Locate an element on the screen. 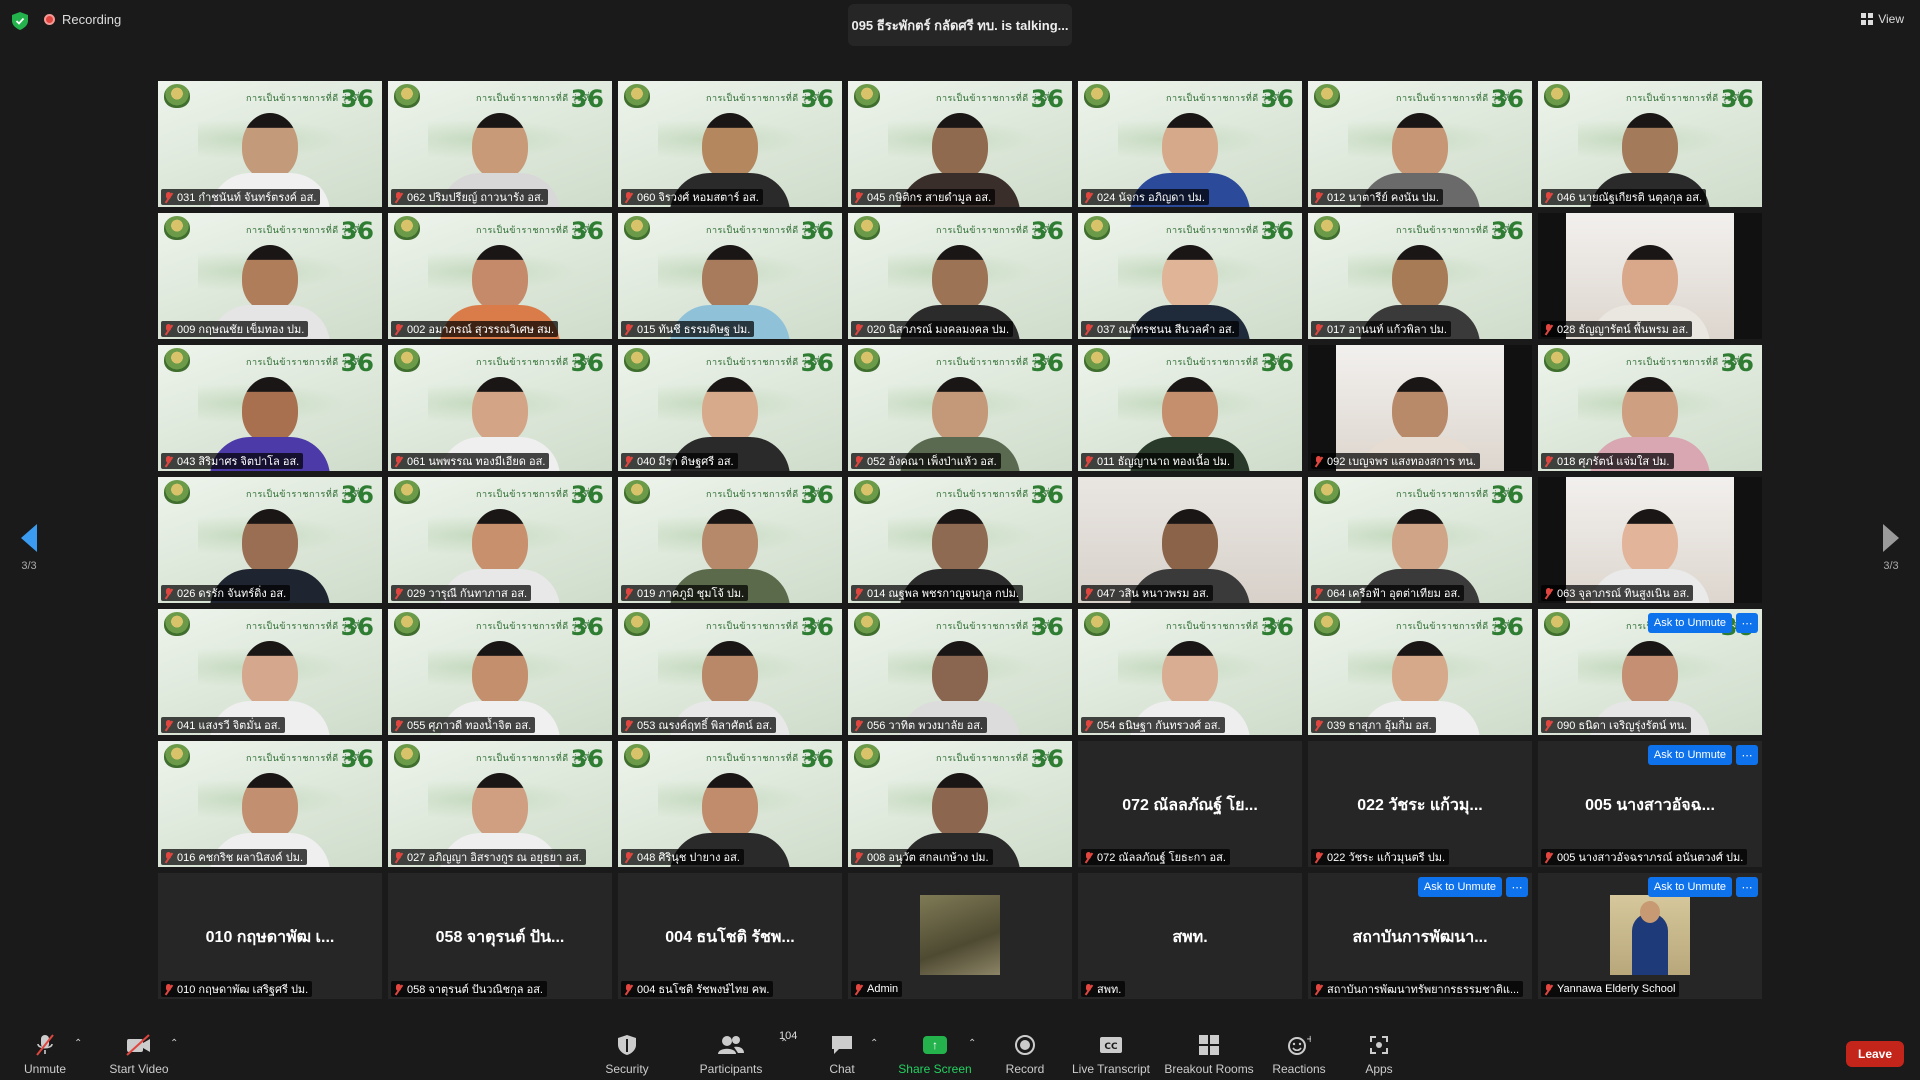 The height and width of the screenshot is (1080, 1920). leave-button: Leave is located at coordinates (1875, 1054).